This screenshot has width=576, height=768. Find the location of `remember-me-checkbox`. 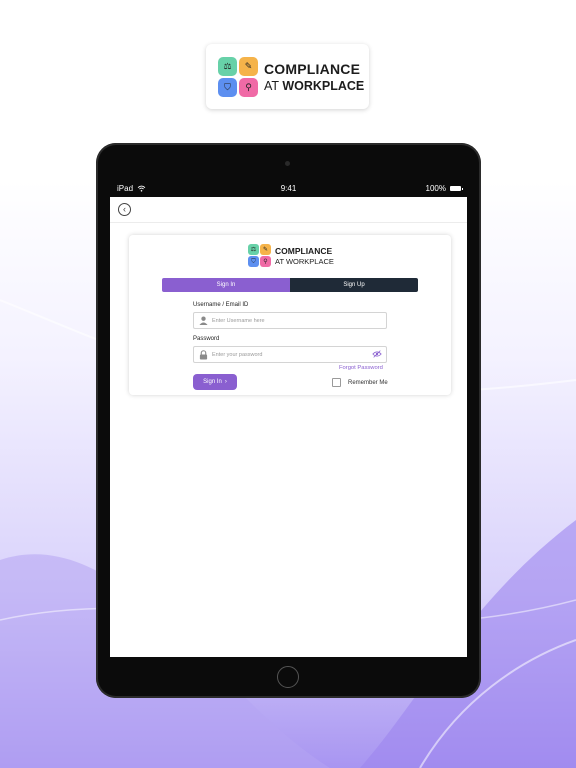

remember-me-checkbox is located at coordinates (336, 382).